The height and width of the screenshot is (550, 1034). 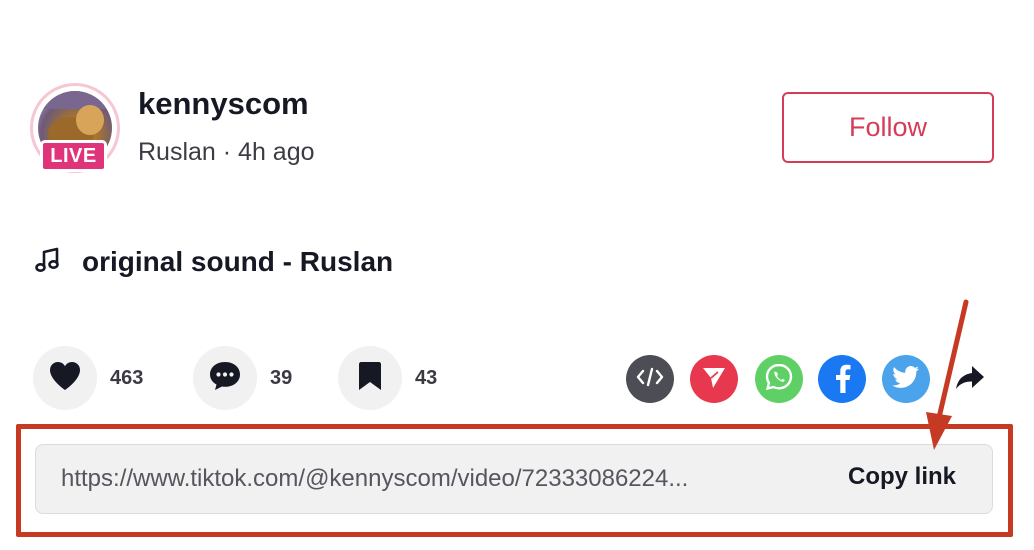 I want to click on embed-icon, so click(x=650, y=379).